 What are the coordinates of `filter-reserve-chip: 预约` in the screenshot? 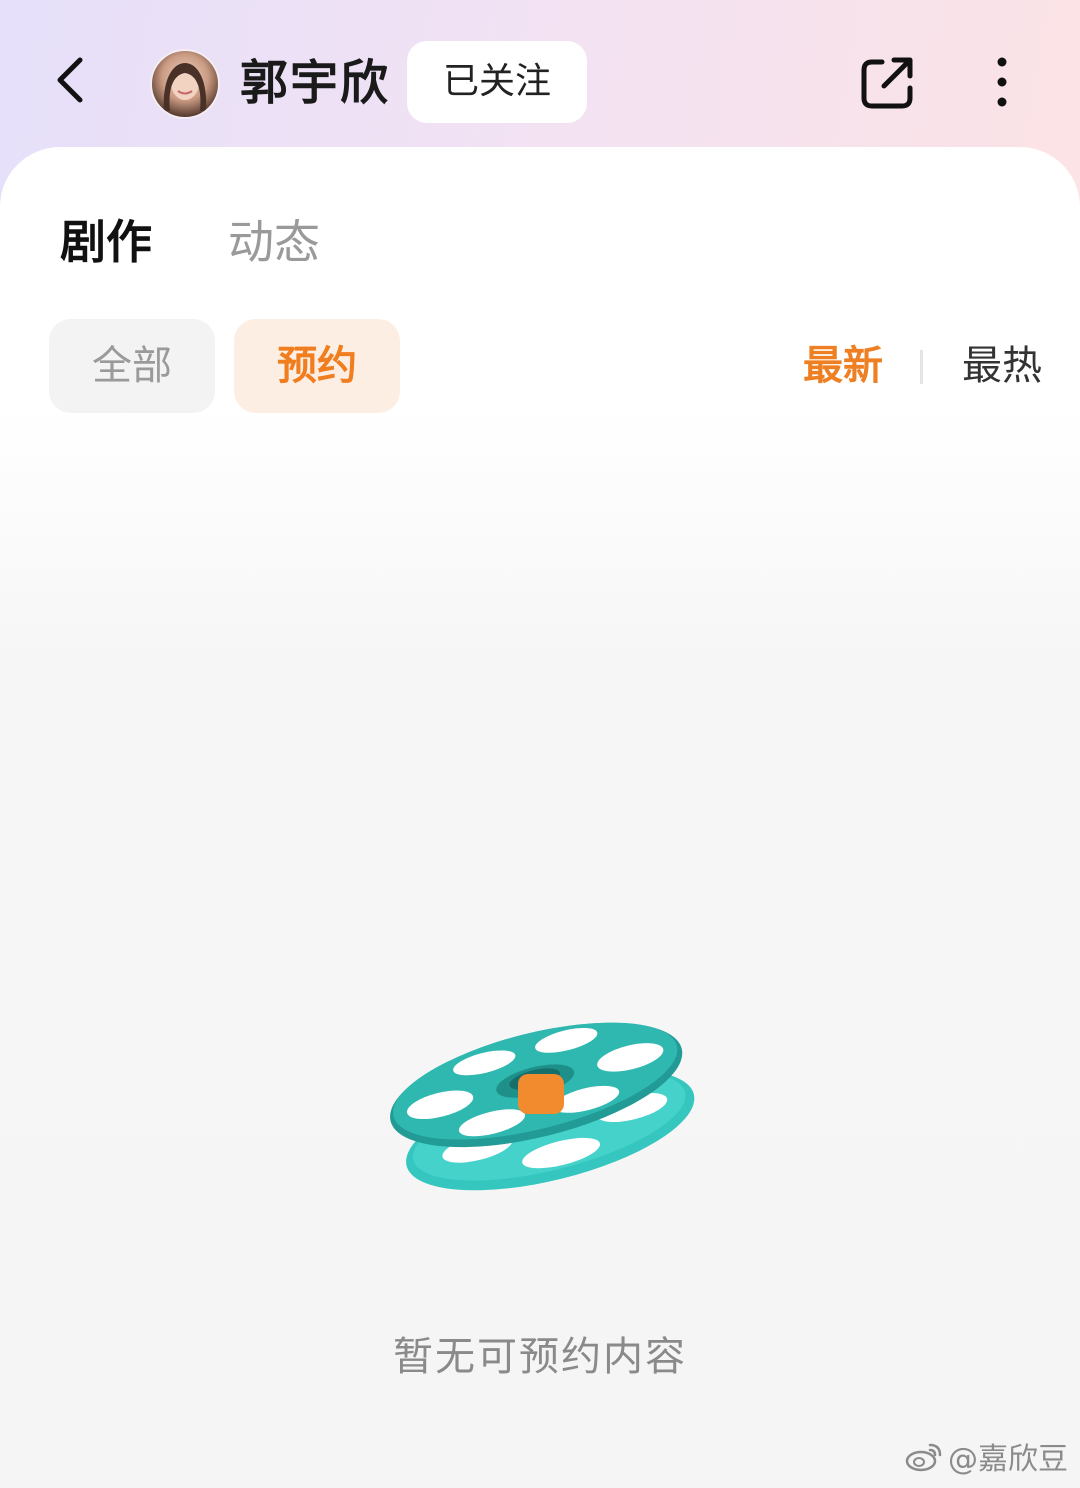 It's located at (317, 366).